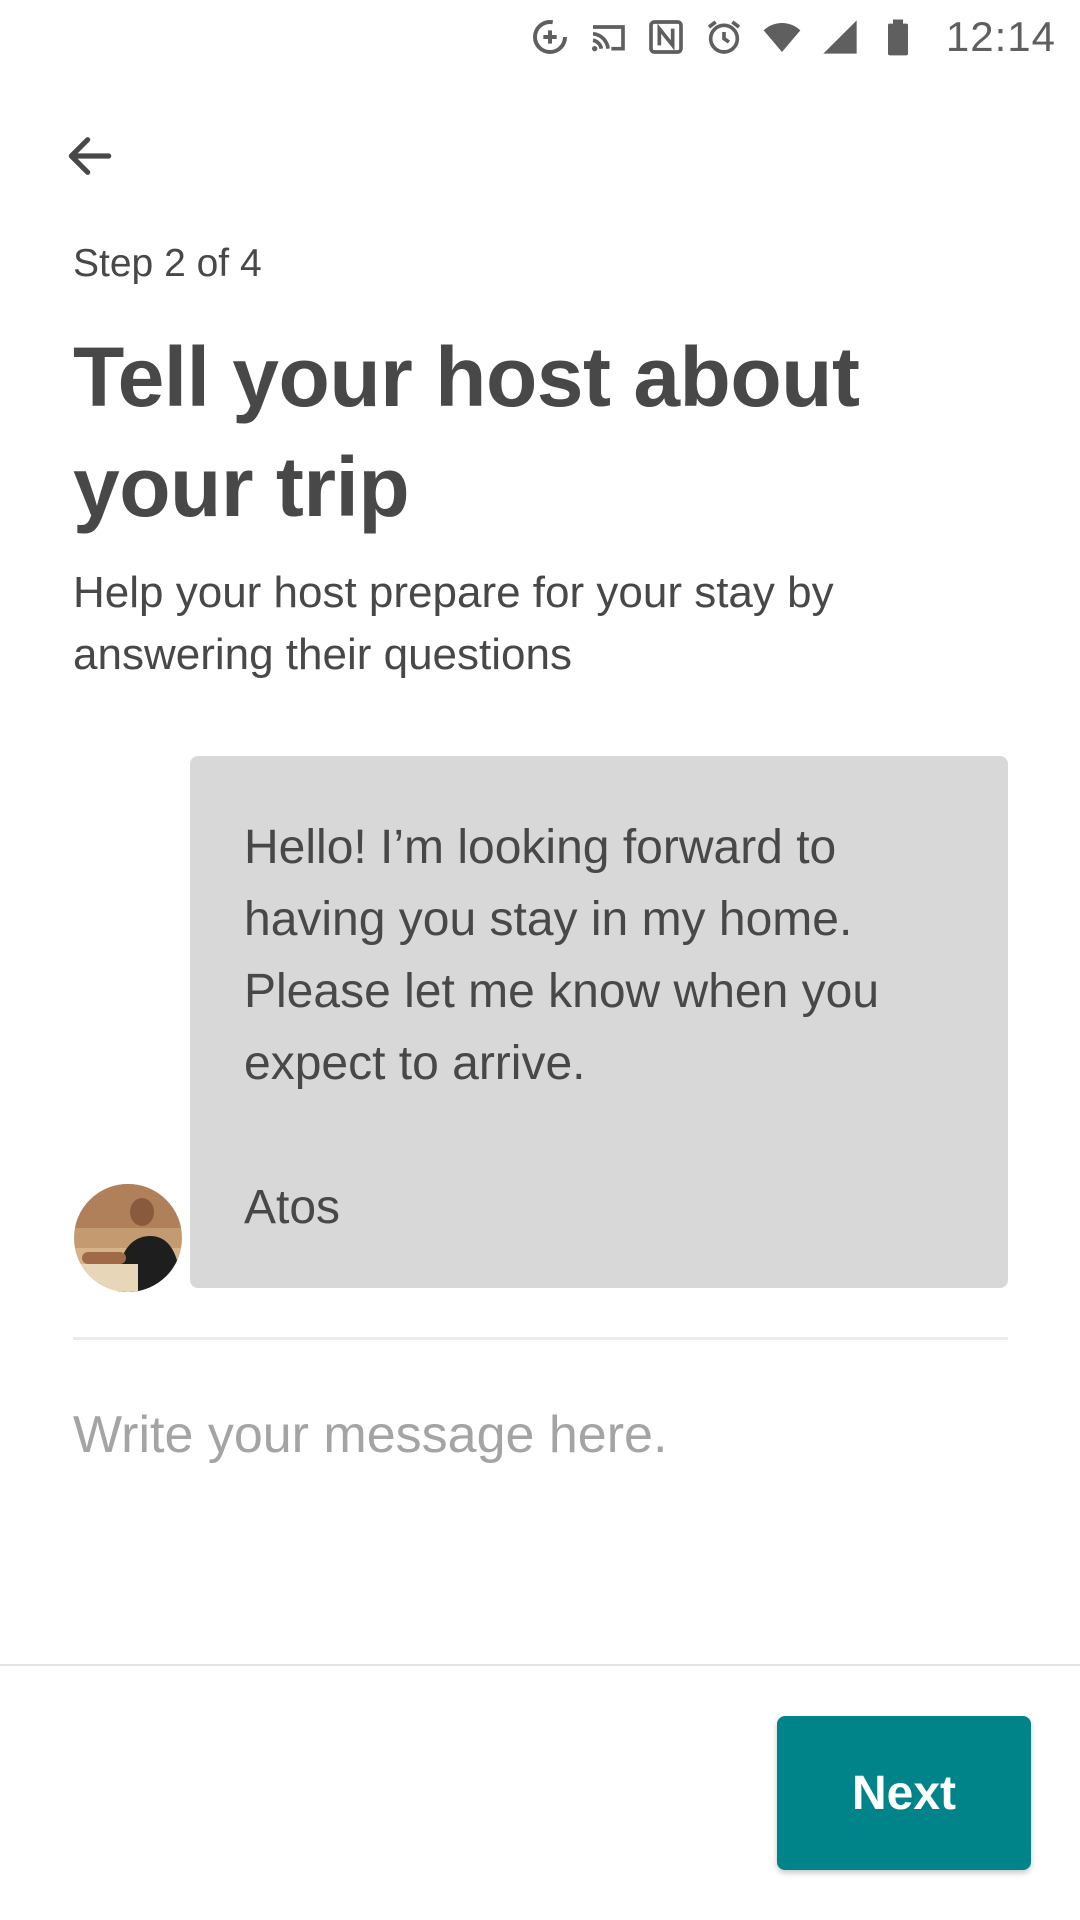 This screenshot has height=1920, width=1080. Describe the element at coordinates (167, 263) in the screenshot. I see `step-indicator: Step 2 of 4` at that location.